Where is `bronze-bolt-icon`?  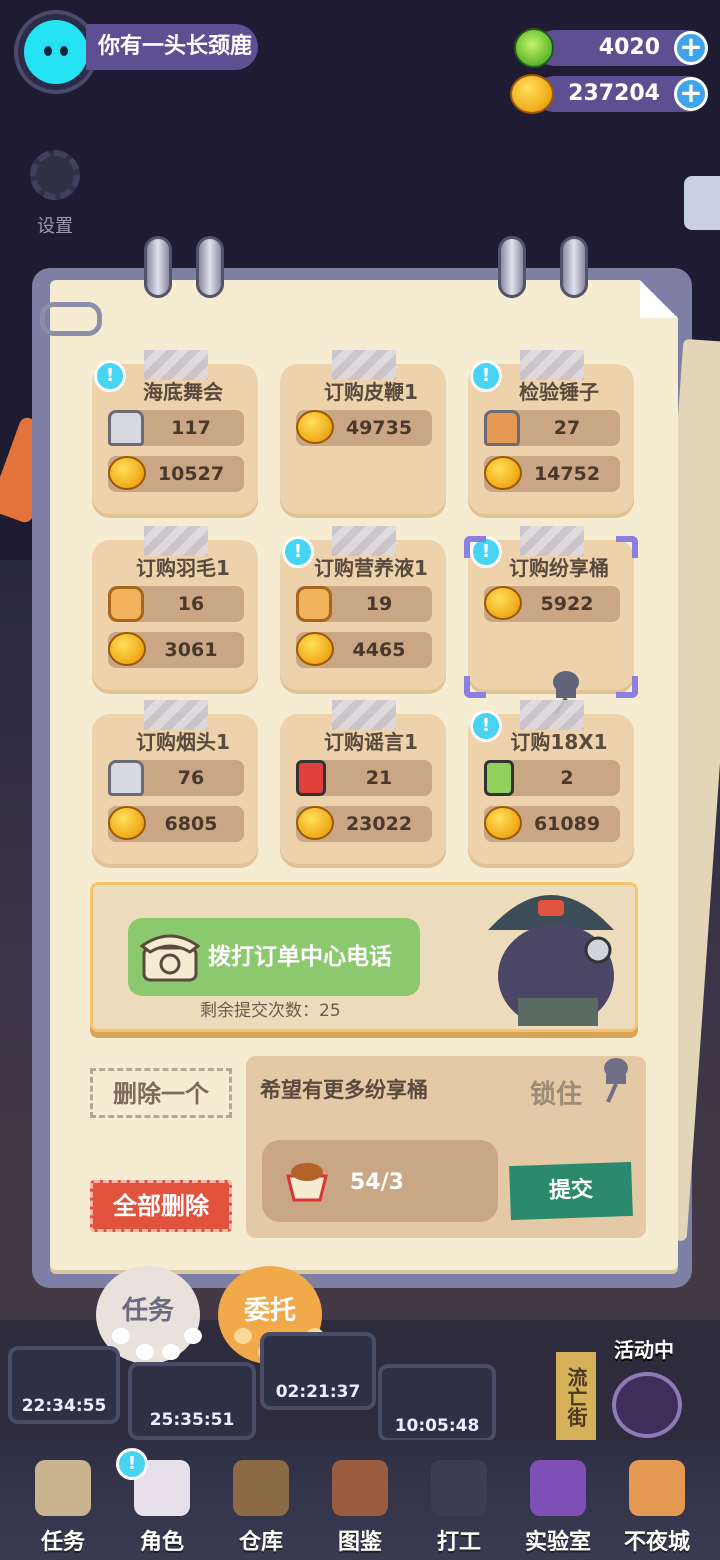 bronze-bolt-icon is located at coordinates (502, 428).